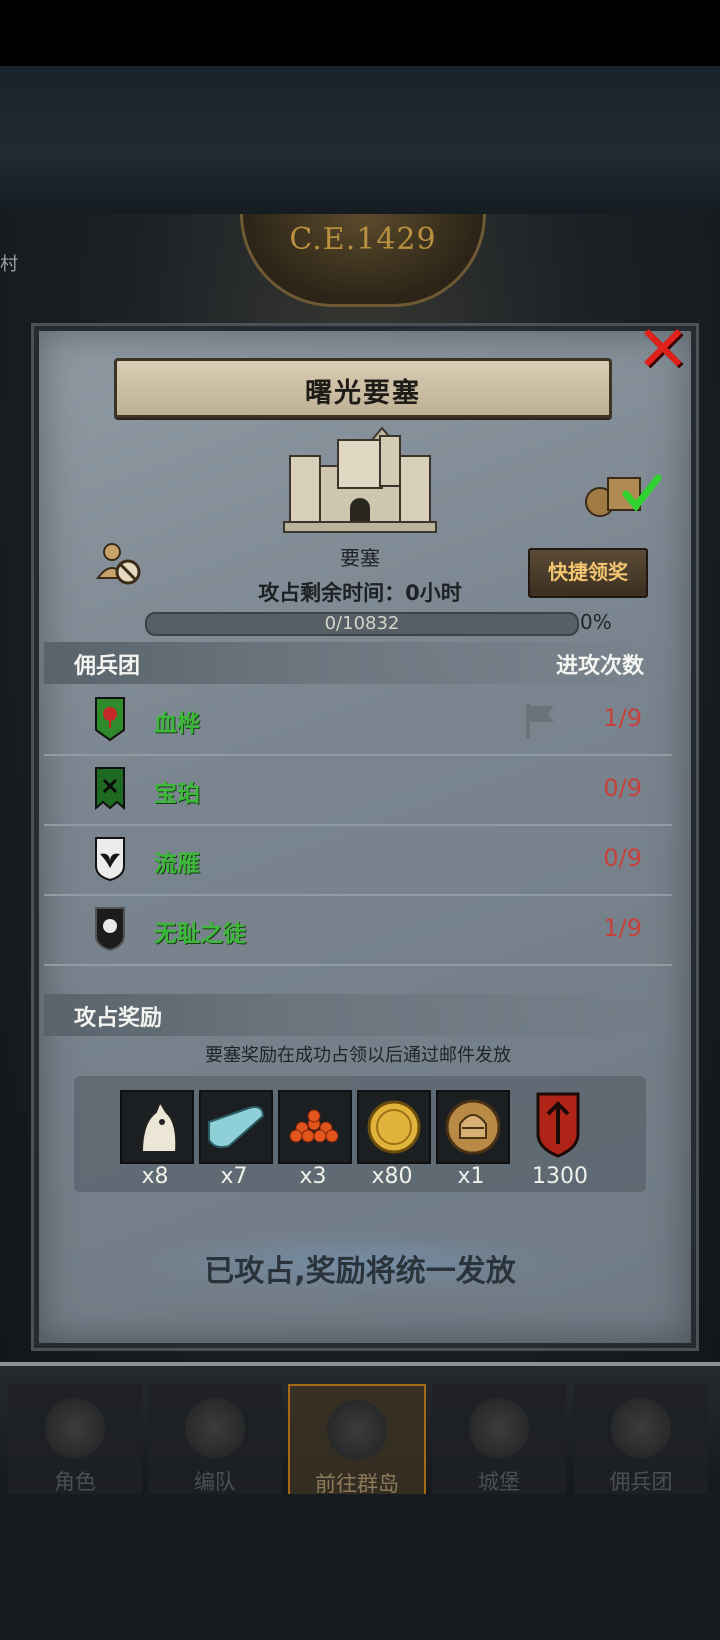 The width and height of the screenshot is (720, 1640). I want to click on mercenary-header-label: 佣兵团, so click(107, 666).